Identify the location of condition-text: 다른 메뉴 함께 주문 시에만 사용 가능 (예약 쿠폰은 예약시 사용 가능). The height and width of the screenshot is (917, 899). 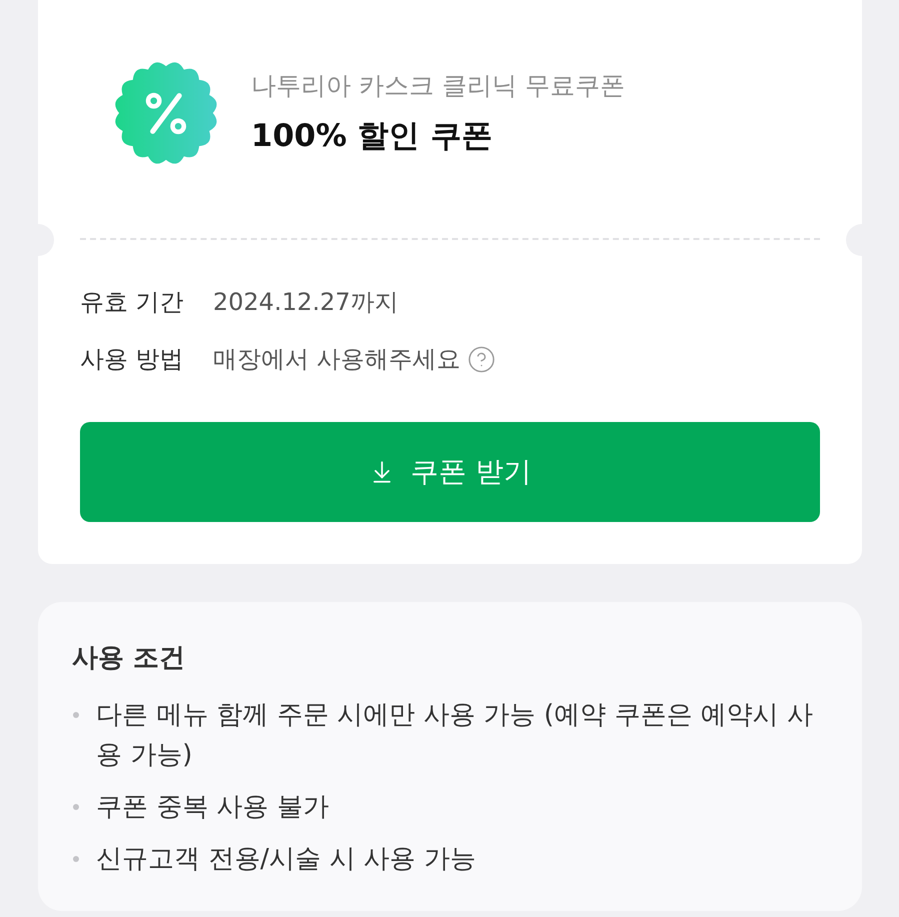
(455, 735).